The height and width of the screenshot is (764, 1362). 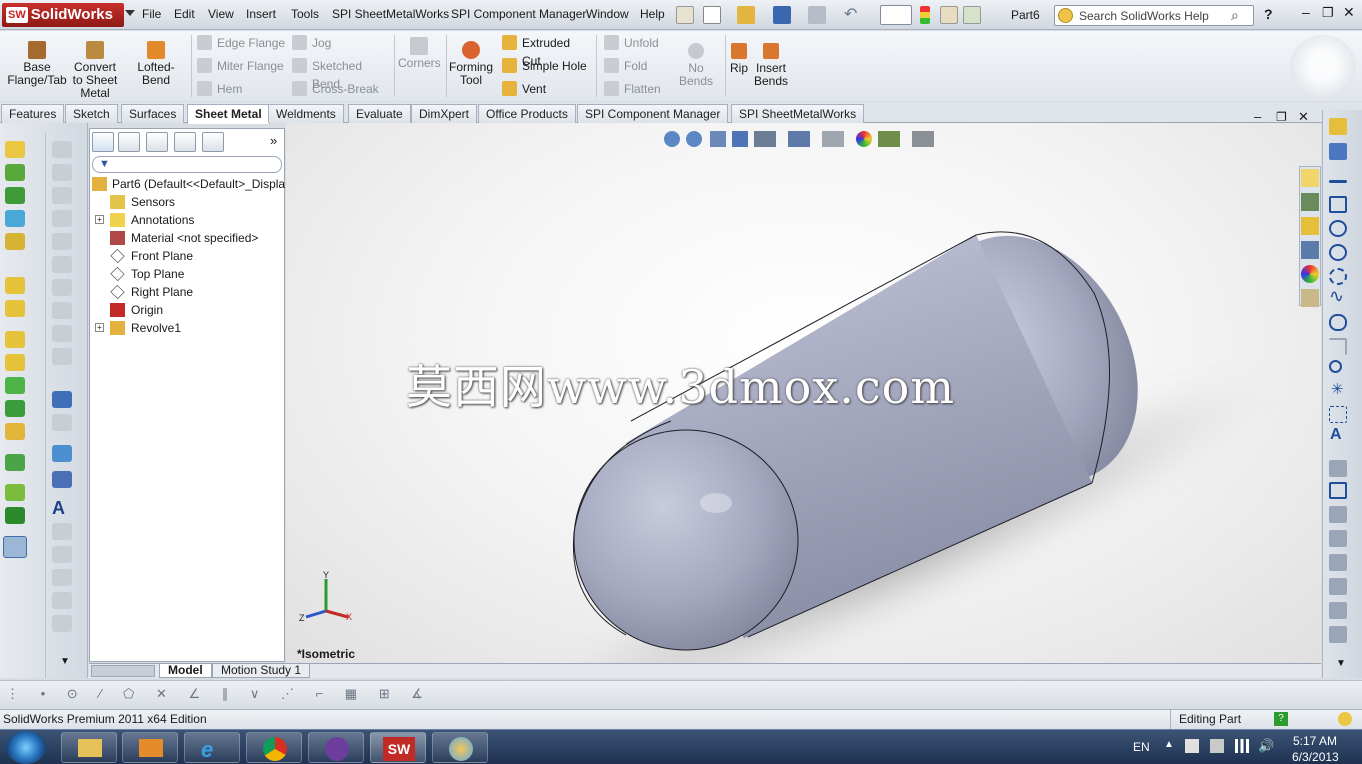 What do you see at coordinates (15, 241) in the screenshot?
I see `relations-icon` at bounding box center [15, 241].